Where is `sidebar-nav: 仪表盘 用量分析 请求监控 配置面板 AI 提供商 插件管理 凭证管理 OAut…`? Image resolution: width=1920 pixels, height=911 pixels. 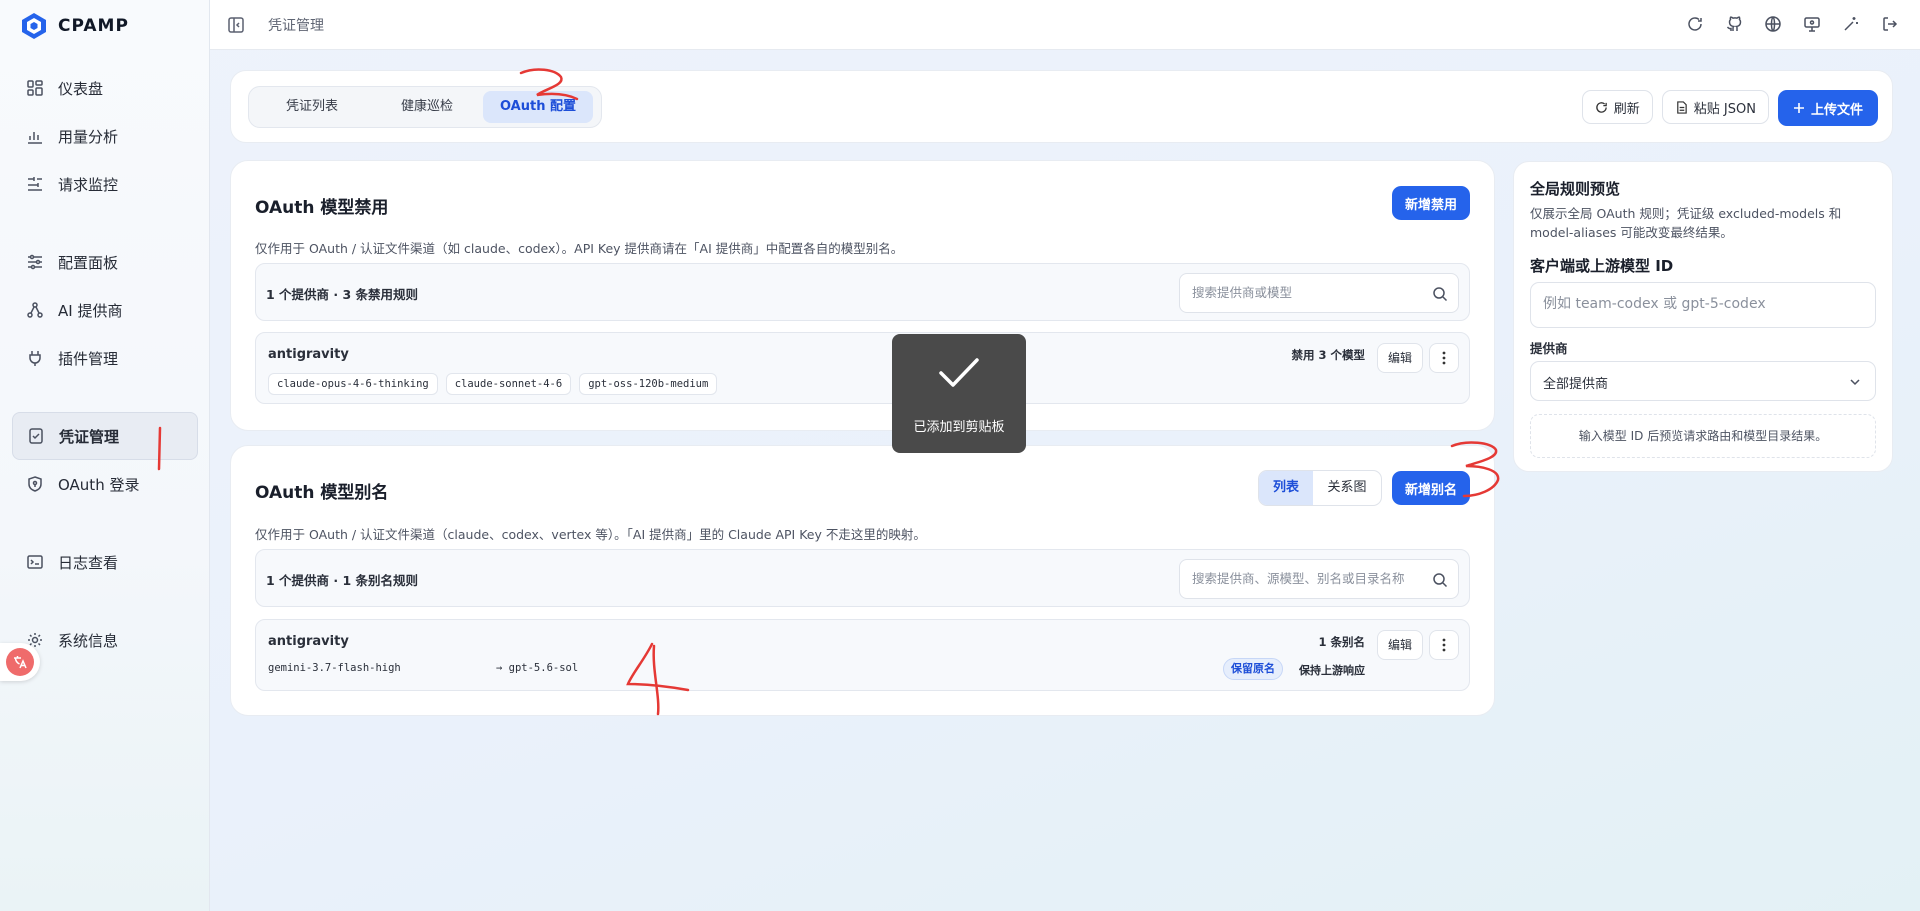
sidebar-nav: 仪表盘 用量分析 请求监控 配置面板 AI 提供商 插件管理 凭证管理 OAut… is located at coordinates (105, 364).